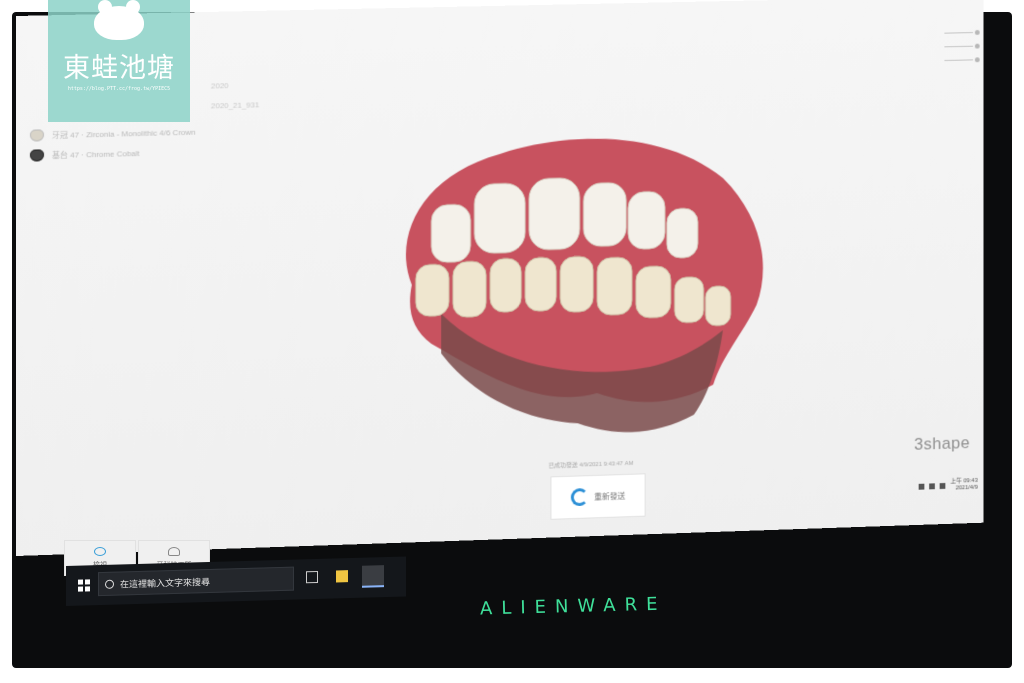  What do you see at coordinates (312, 577) in the screenshot?
I see `task-view-icon` at bounding box center [312, 577].